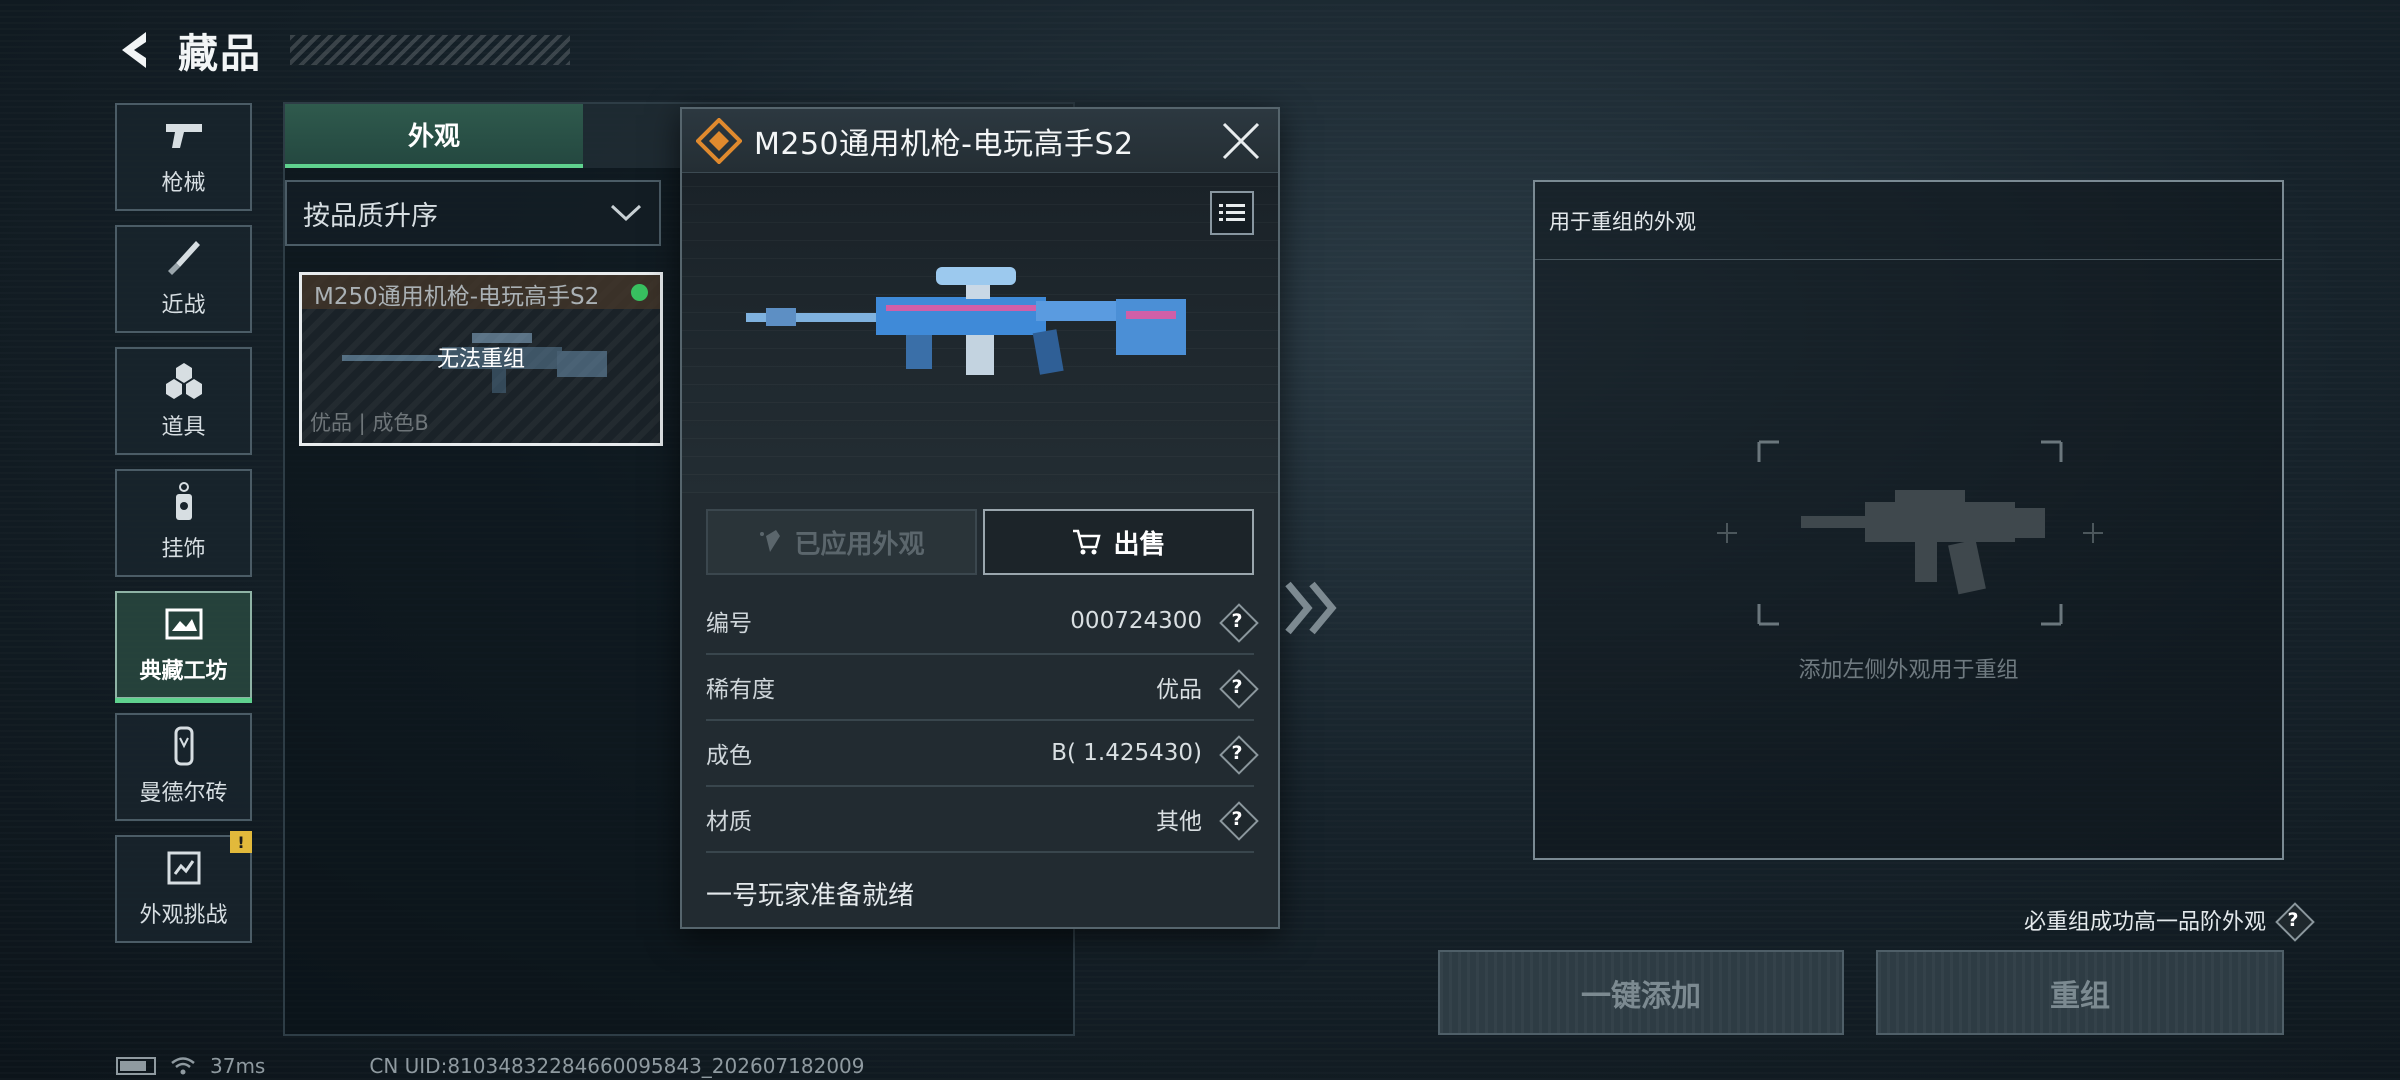 Image resolution: width=2400 pixels, height=1080 pixels. Describe the element at coordinates (2080, 992) in the screenshot. I see `recombine-button: 重组` at that location.